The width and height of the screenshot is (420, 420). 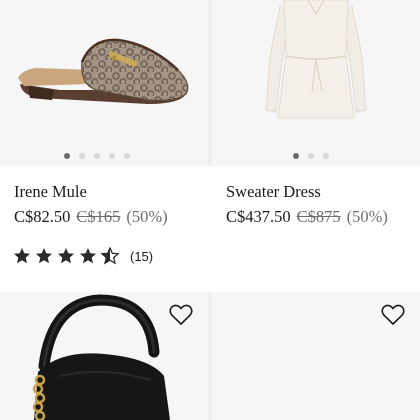 I want to click on original-price: C$165, so click(x=98, y=216).